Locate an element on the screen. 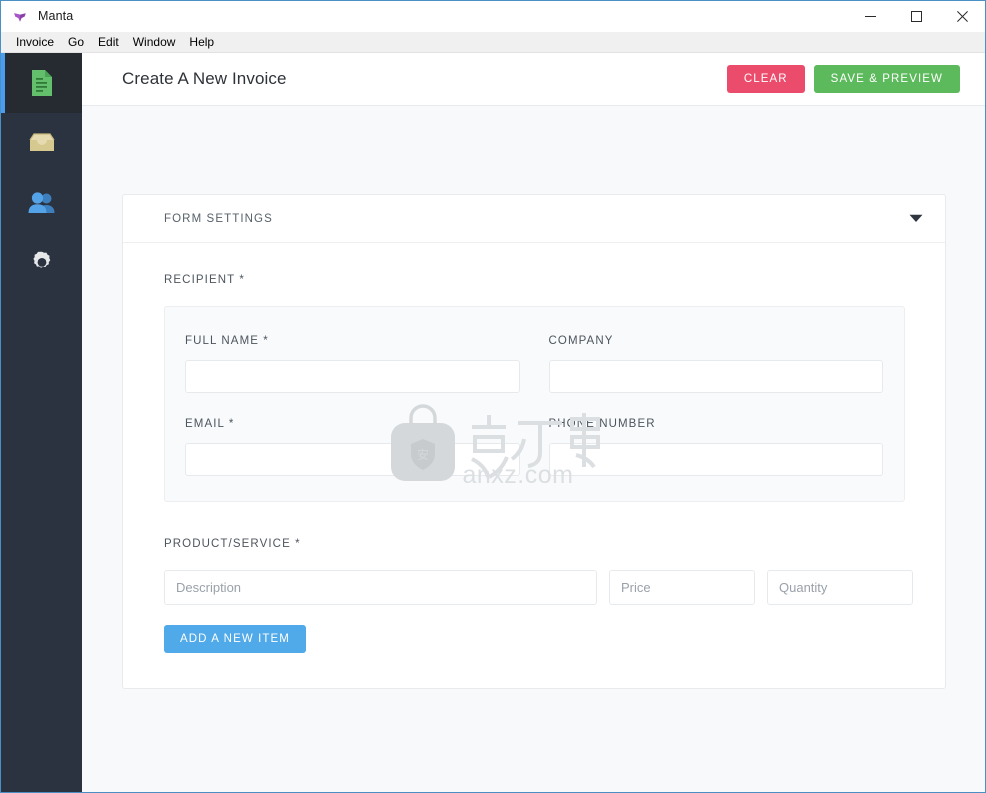 This screenshot has height=793, width=986. quantity-input is located at coordinates (840, 587).